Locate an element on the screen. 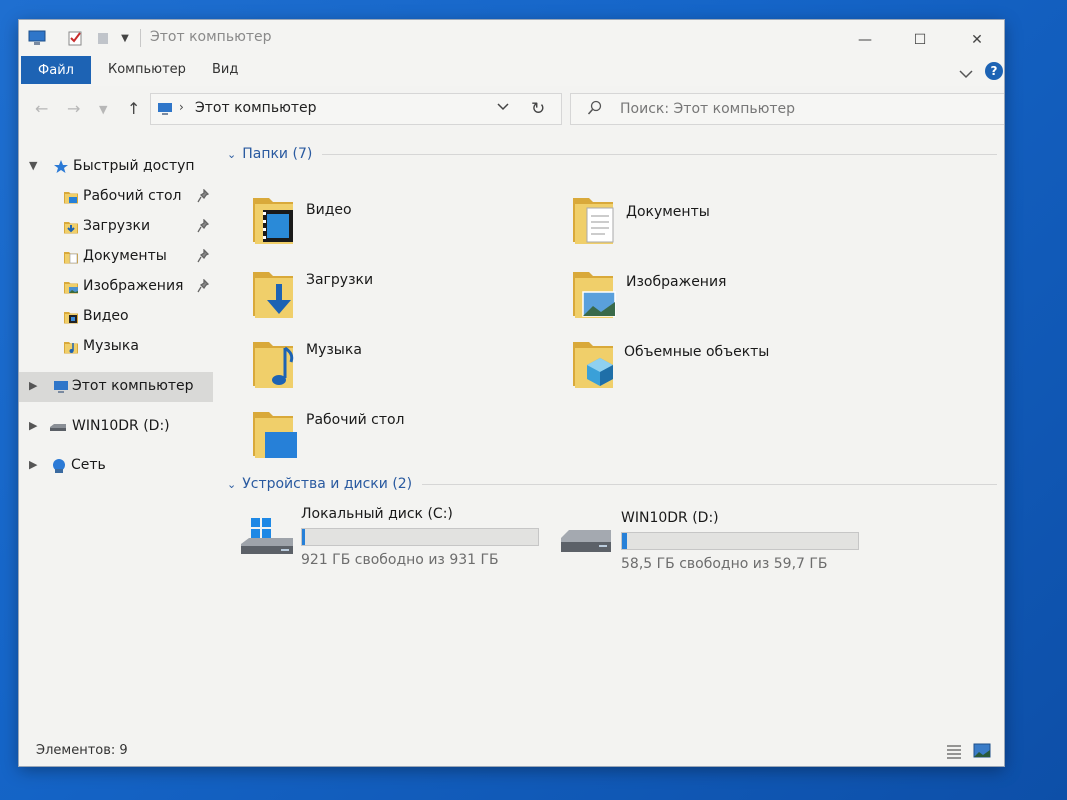  close-button: ✕ is located at coordinates (977, 40).